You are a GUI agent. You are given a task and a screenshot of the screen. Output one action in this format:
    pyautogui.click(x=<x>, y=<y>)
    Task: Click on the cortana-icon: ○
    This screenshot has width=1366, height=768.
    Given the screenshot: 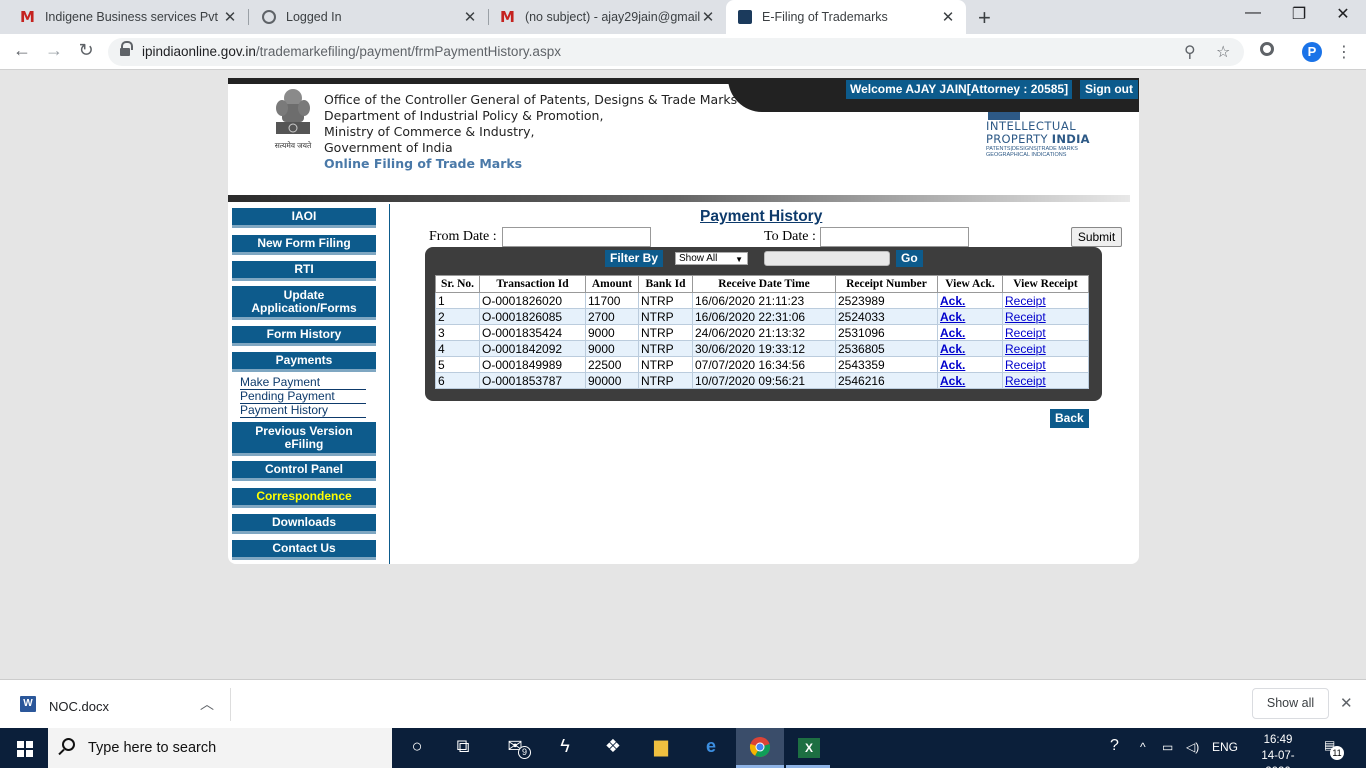 What is the action you would take?
    pyautogui.click(x=417, y=748)
    